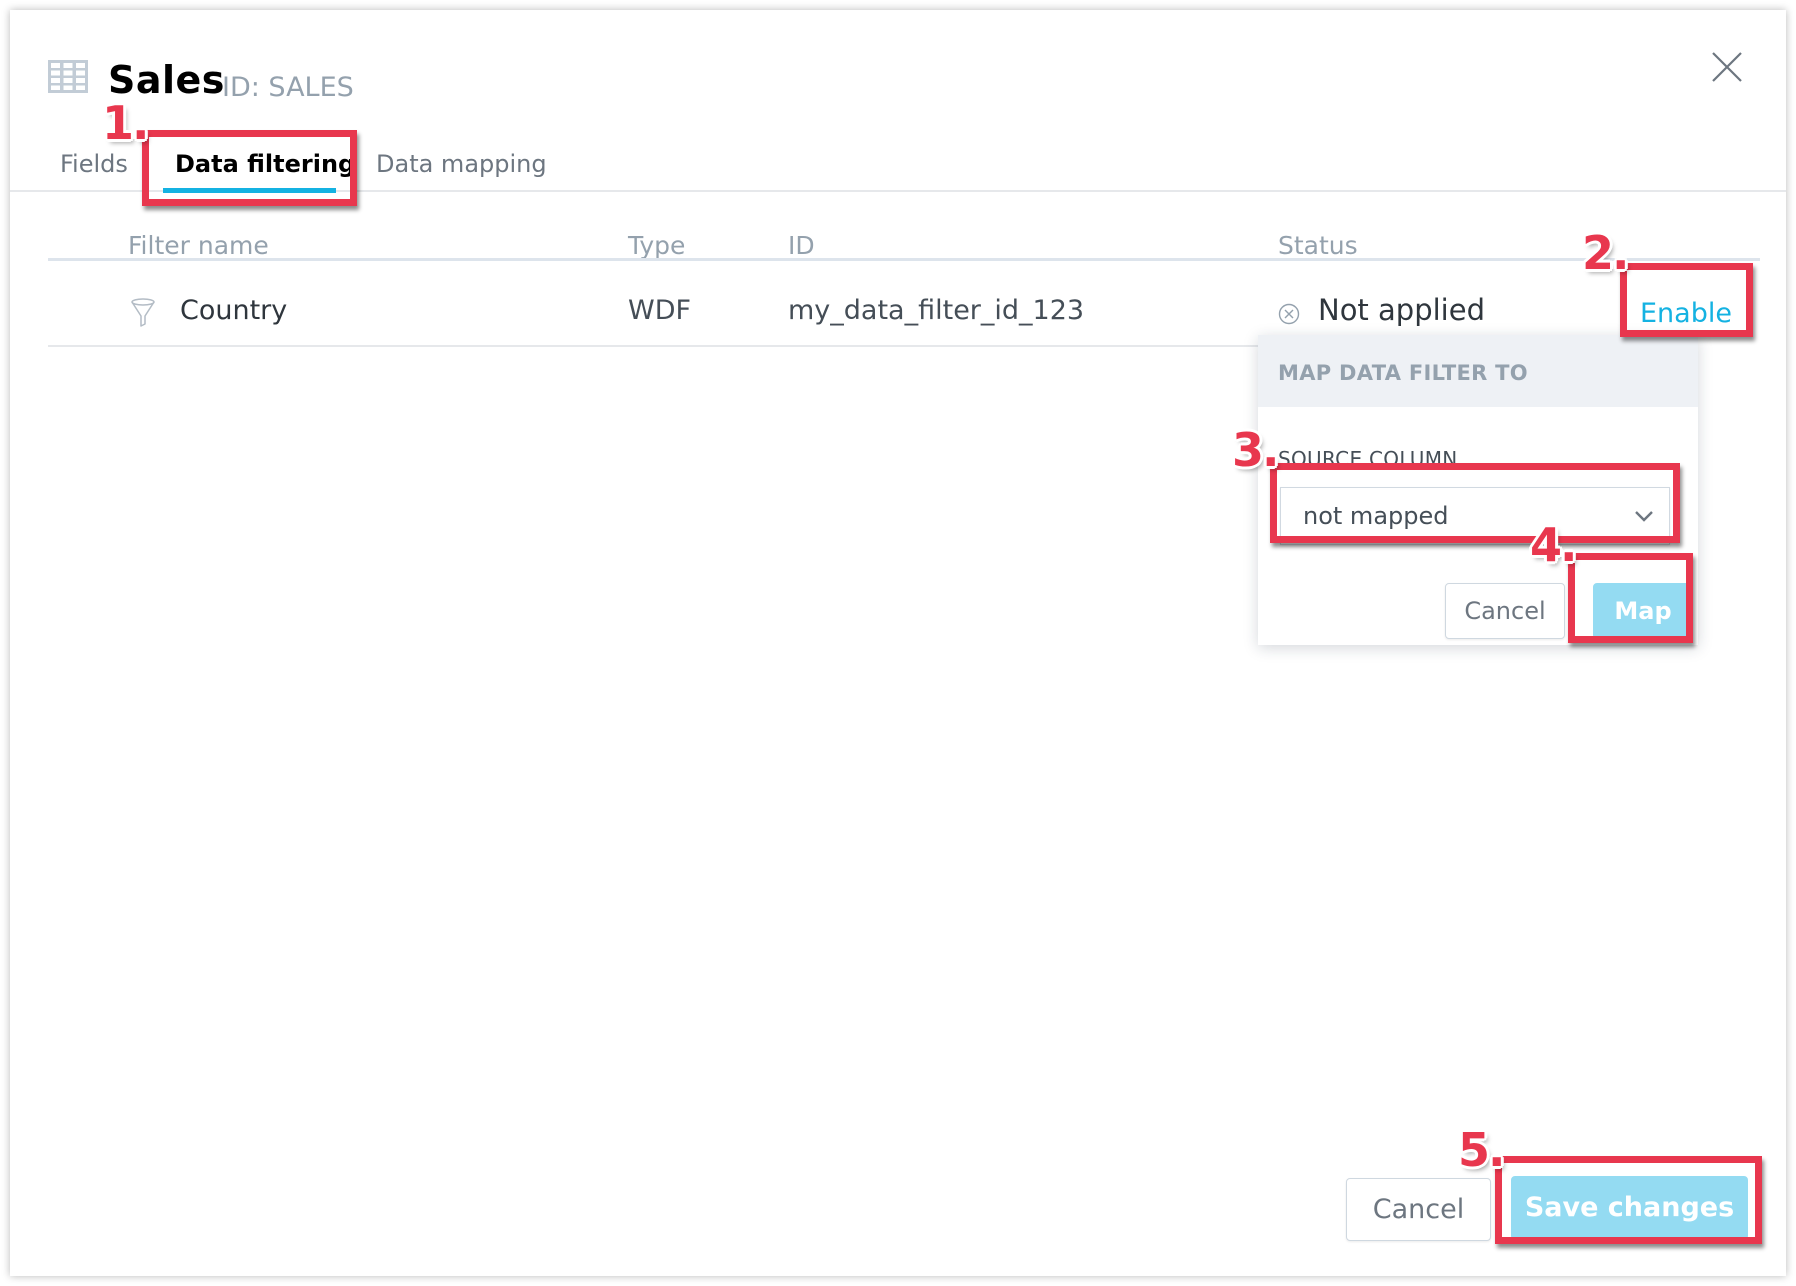 Image resolution: width=1796 pixels, height=1286 pixels. Describe the element at coordinates (657, 245) in the screenshot. I see `column-header-type: Type` at that location.